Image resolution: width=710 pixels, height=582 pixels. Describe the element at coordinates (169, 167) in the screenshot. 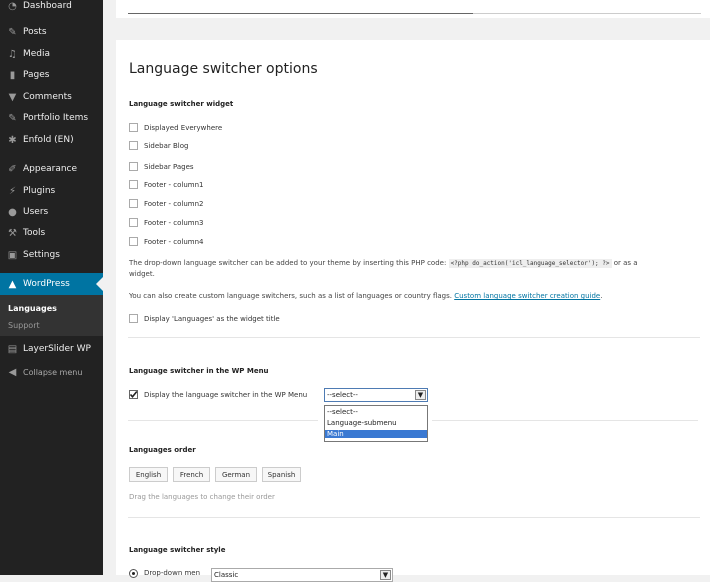

I see `checkbox-label: Sidebar Pages` at that location.